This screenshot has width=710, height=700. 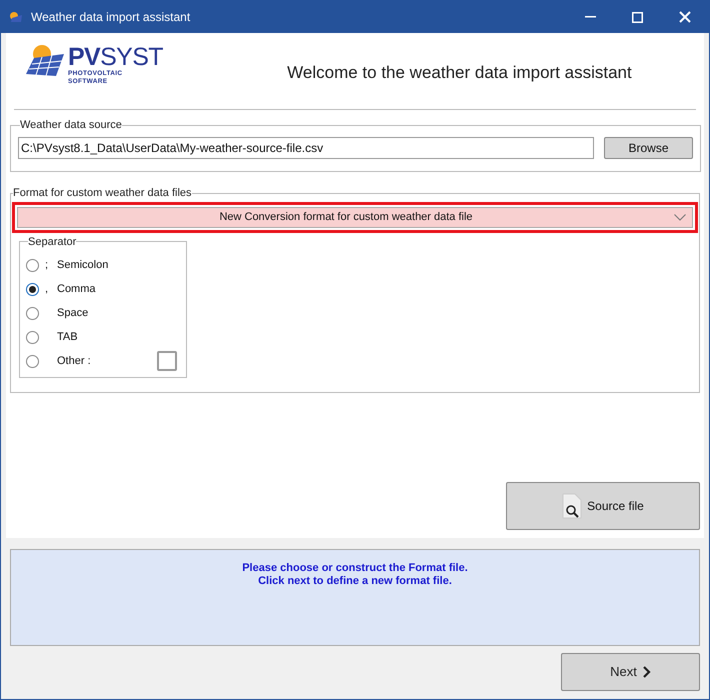 What do you see at coordinates (646, 672) in the screenshot?
I see `chevron-right-icon` at bounding box center [646, 672].